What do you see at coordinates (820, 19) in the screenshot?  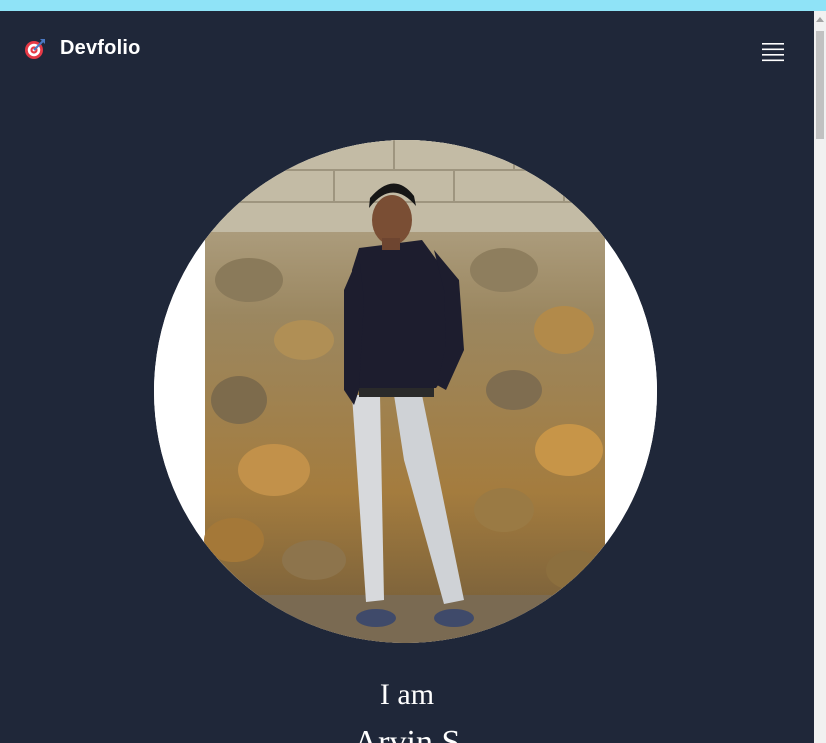 I see `scroll-up-arrow-icon` at bounding box center [820, 19].